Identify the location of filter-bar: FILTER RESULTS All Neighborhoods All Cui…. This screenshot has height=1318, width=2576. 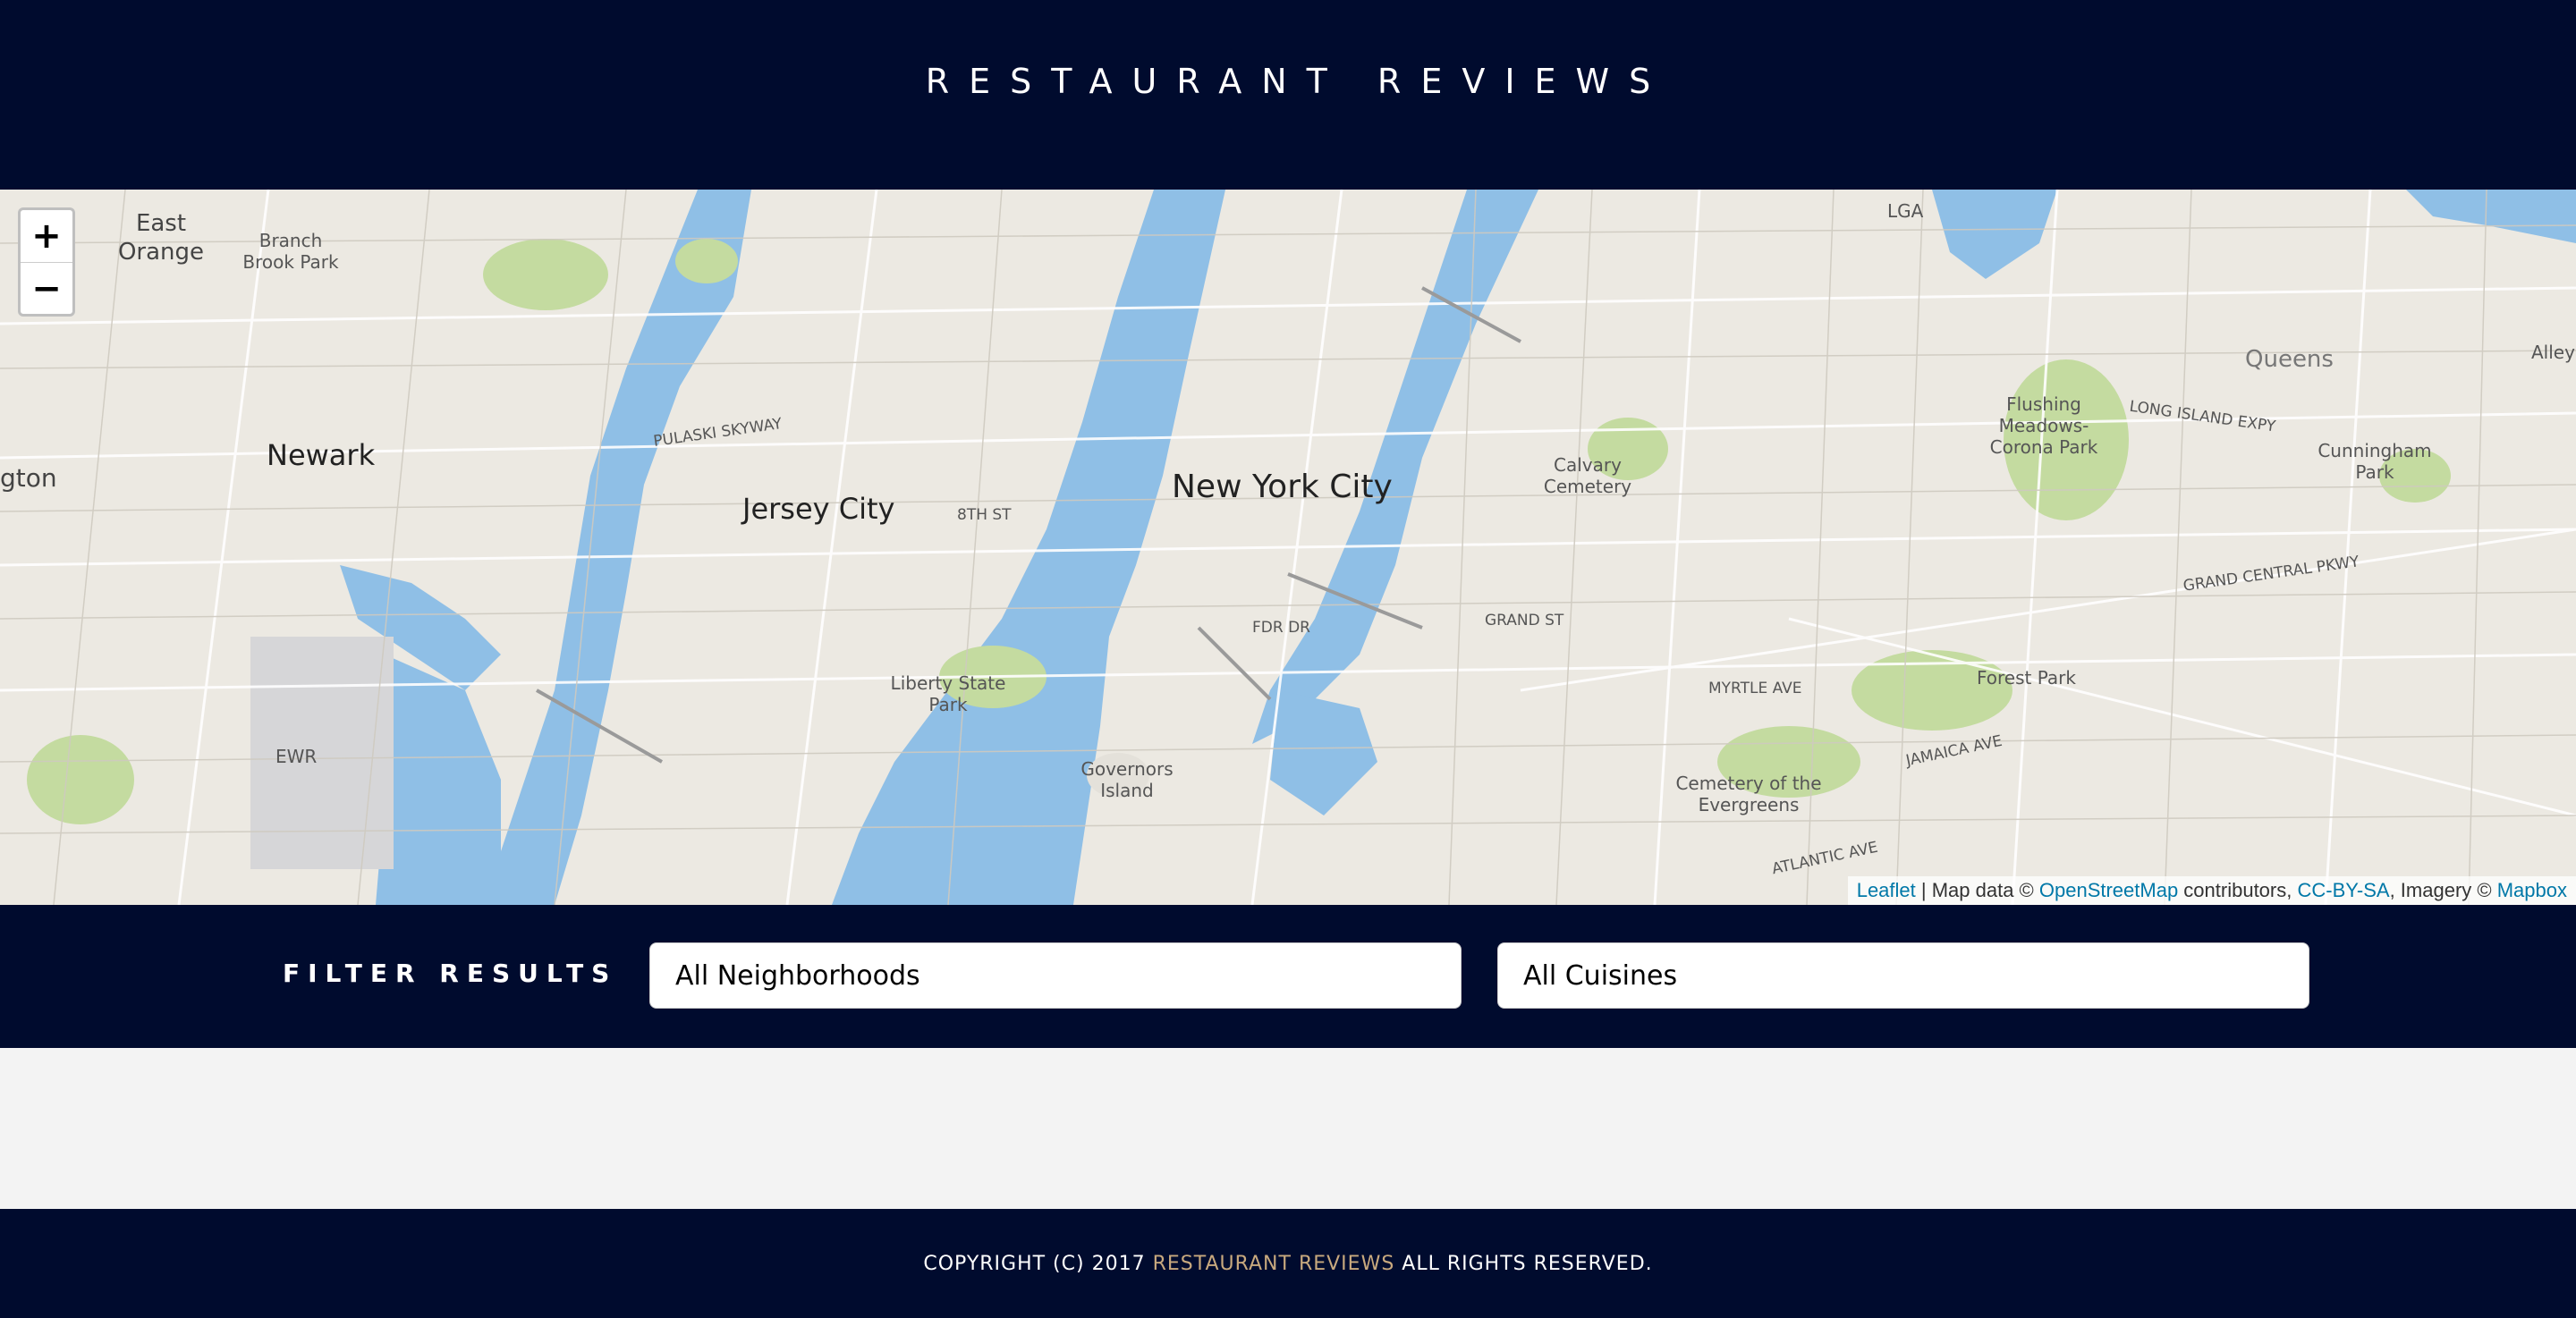
(1288, 977).